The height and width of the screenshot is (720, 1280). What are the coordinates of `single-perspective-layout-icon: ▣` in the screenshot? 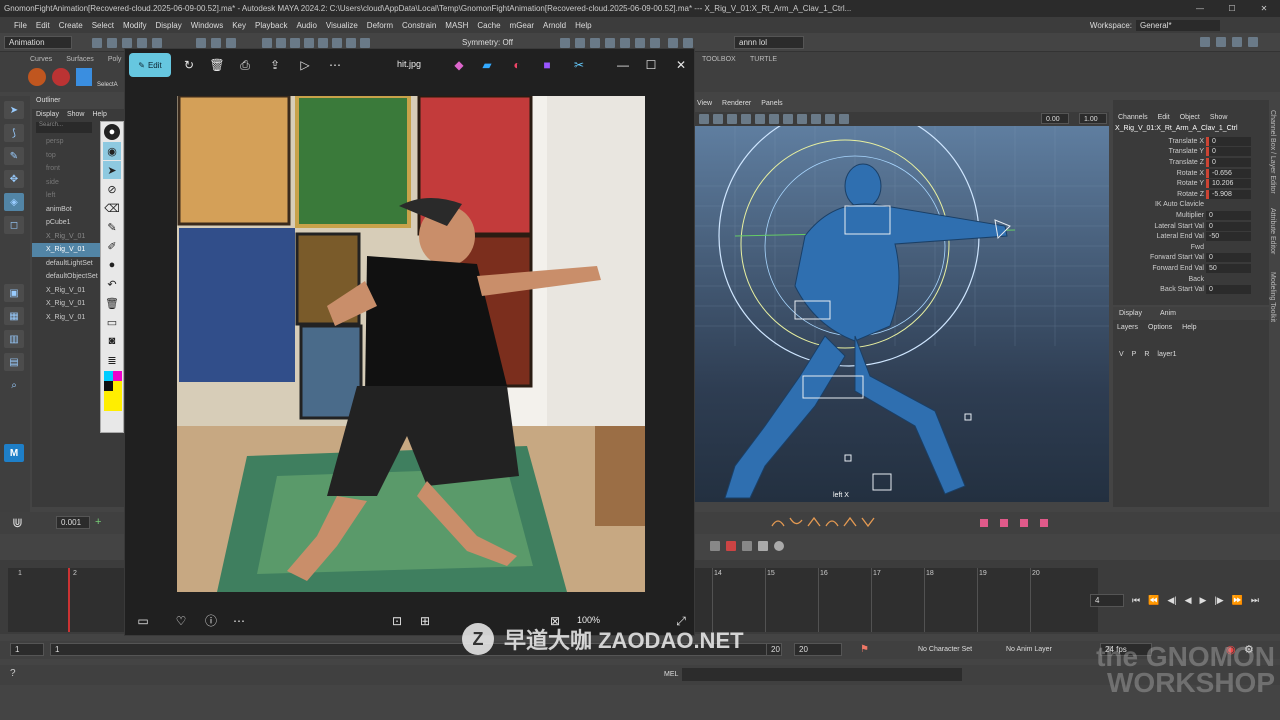 It's located at (14, 293).